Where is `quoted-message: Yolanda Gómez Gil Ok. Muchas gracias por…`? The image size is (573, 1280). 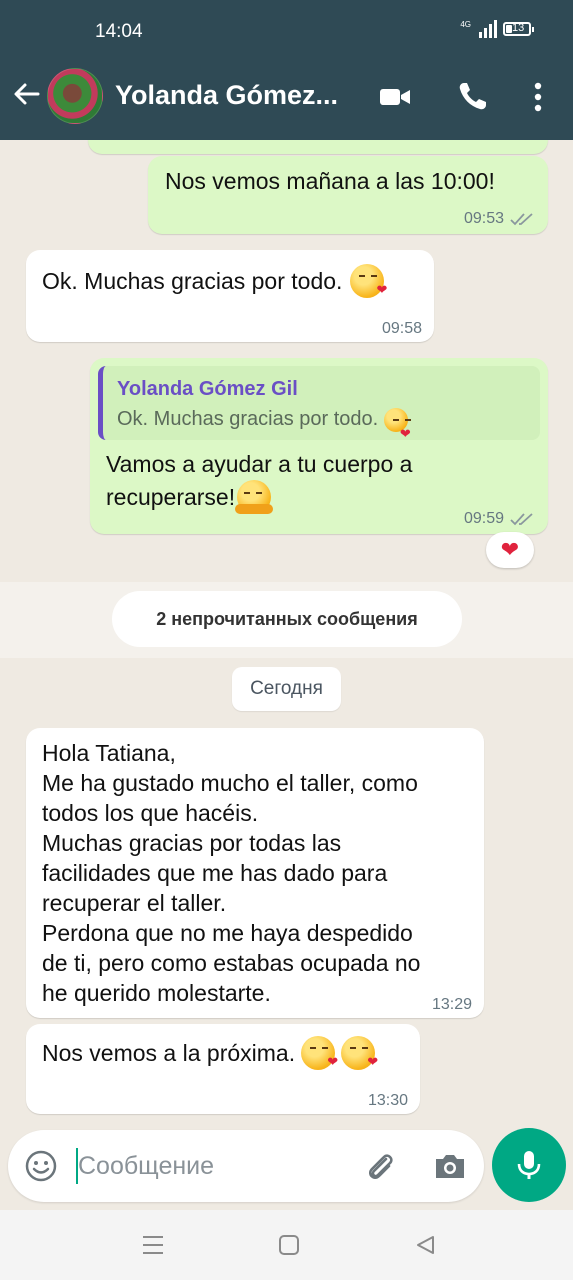
quoted-message: Yolanda Gómez Gil Ok. Muchas gracias por… is located at coordinates (319, 407).